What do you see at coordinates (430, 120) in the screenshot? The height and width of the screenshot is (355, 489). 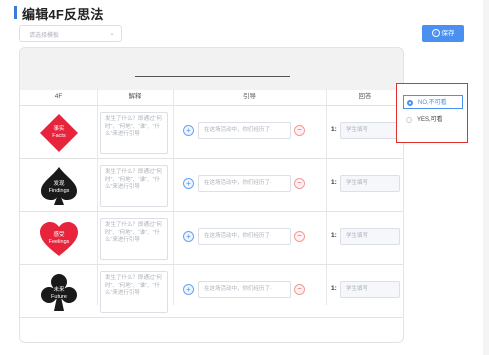 I see `option-label: YES,可看` at bounding box center [430, 120].